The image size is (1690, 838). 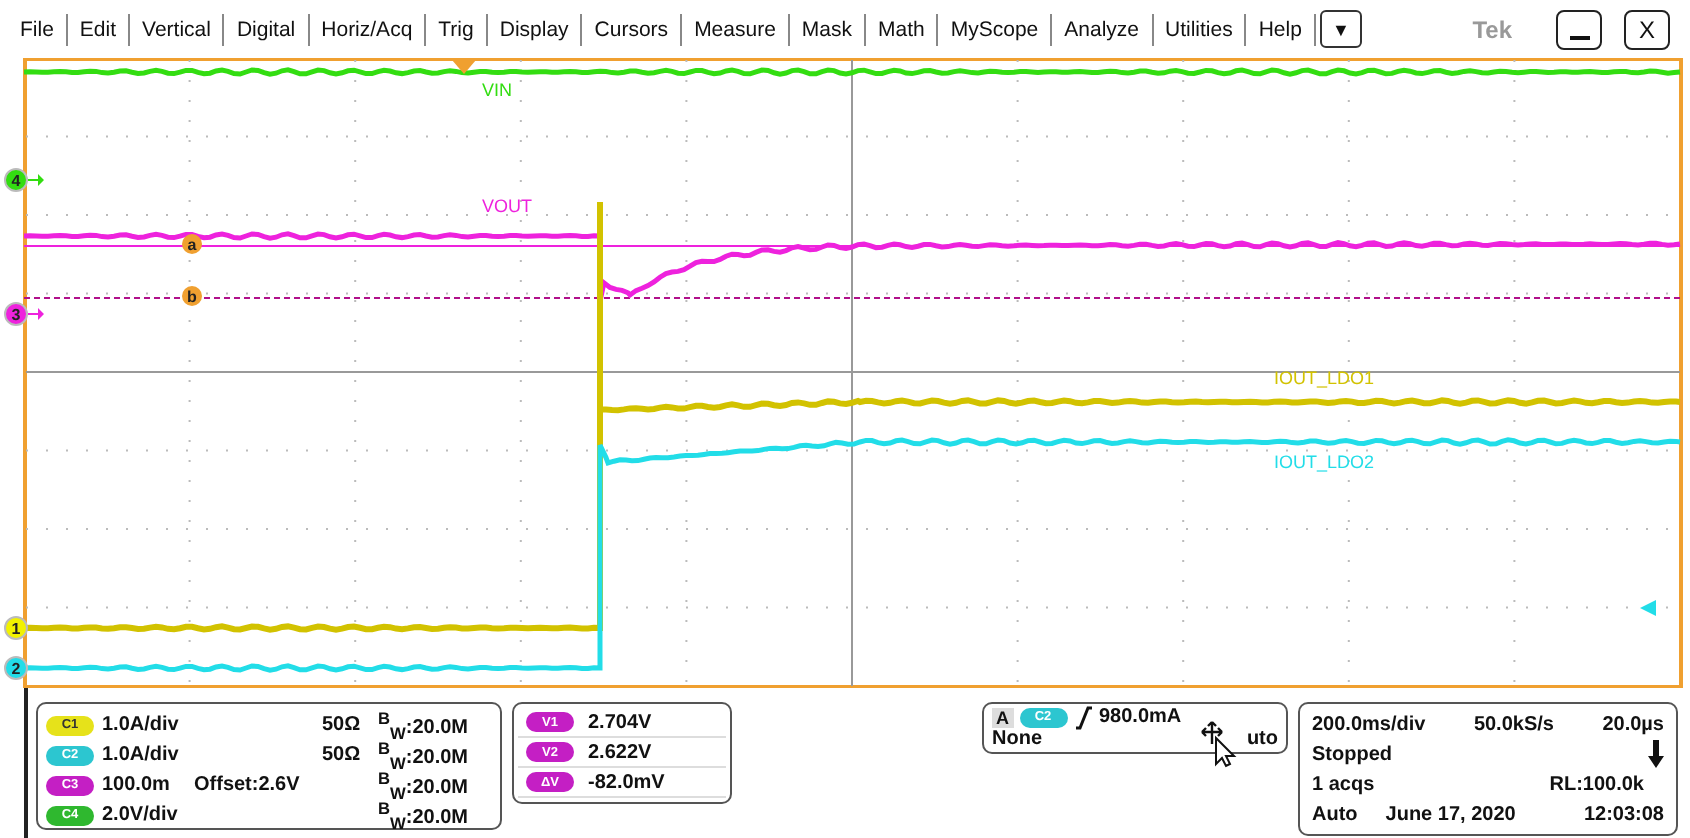 I want to click on trace-label: IOUT_LDO2, so click(x=1324, y=462).